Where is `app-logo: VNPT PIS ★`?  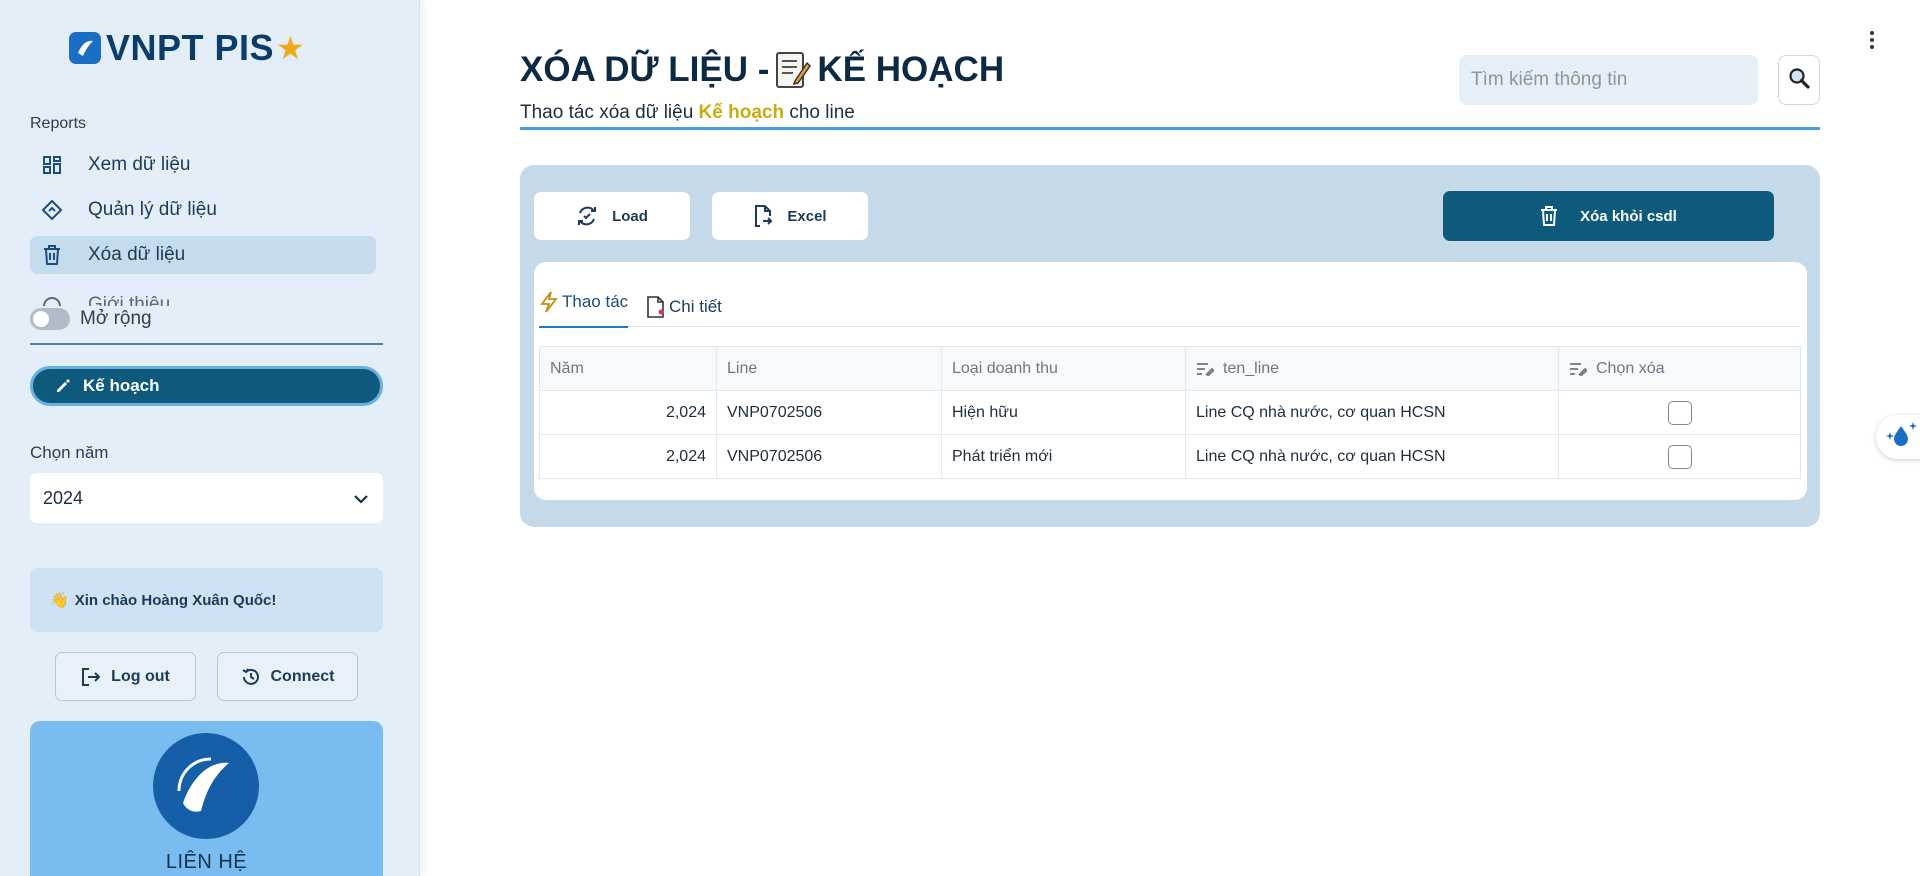 app-logo: VNPT PIS ★ is located at coordinates (187, 48).